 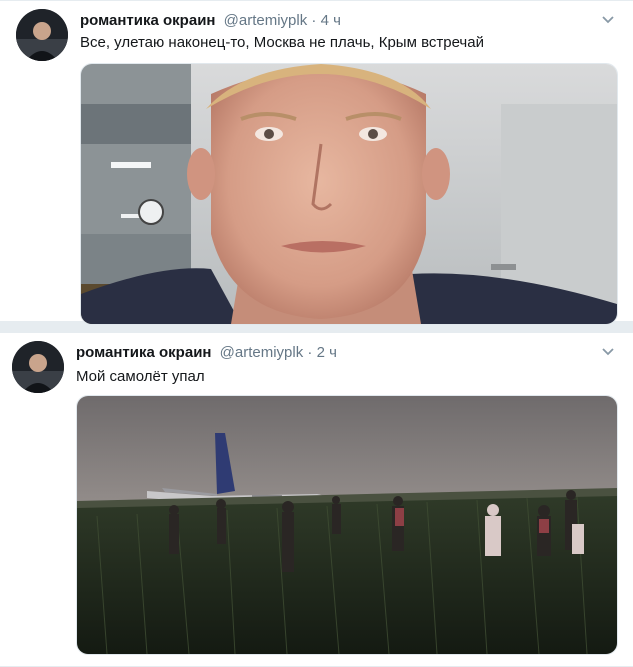 What do you see at coordinates (140, 376) in the screenshot?
I see `tweet-text: Мой самолёт упал` at bounding box center [140, 376].